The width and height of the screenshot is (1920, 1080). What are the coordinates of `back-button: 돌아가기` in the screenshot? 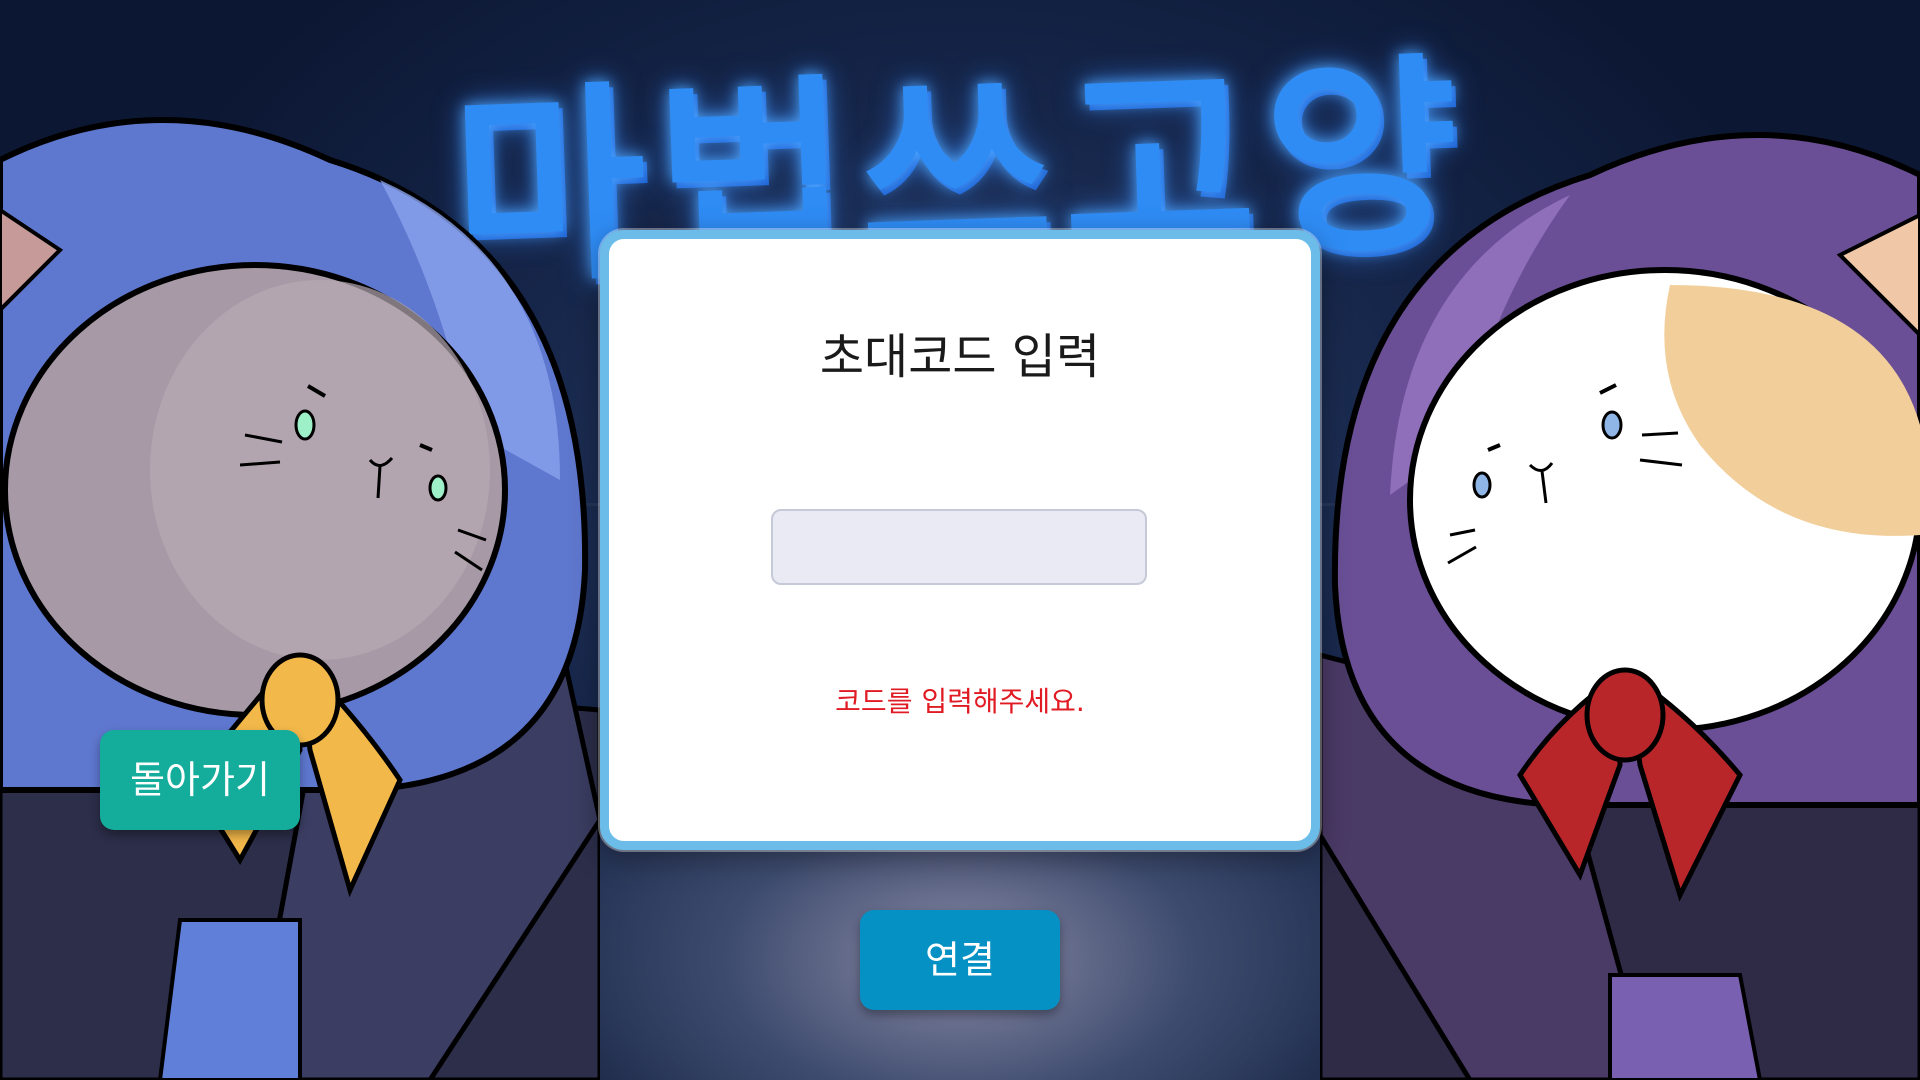 It's located at (200, 780).